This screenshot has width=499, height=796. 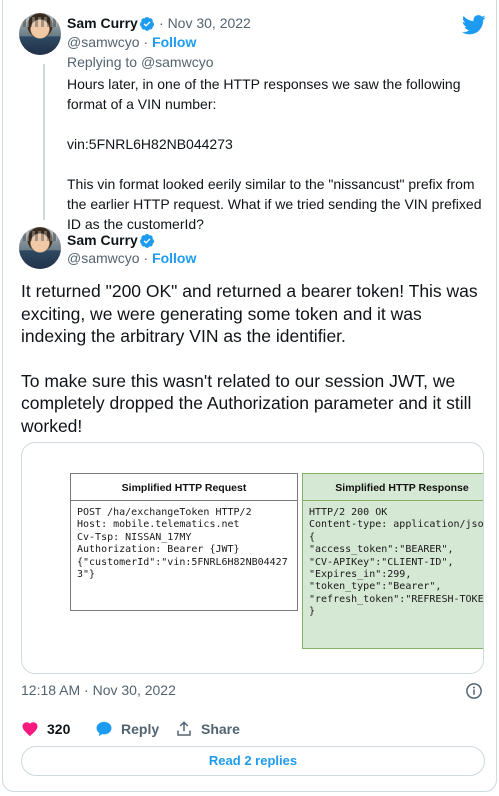 I want to click on tweet-timestamp: 12:18 AM · Nov 30, 2022, so click(x=98, y=690).